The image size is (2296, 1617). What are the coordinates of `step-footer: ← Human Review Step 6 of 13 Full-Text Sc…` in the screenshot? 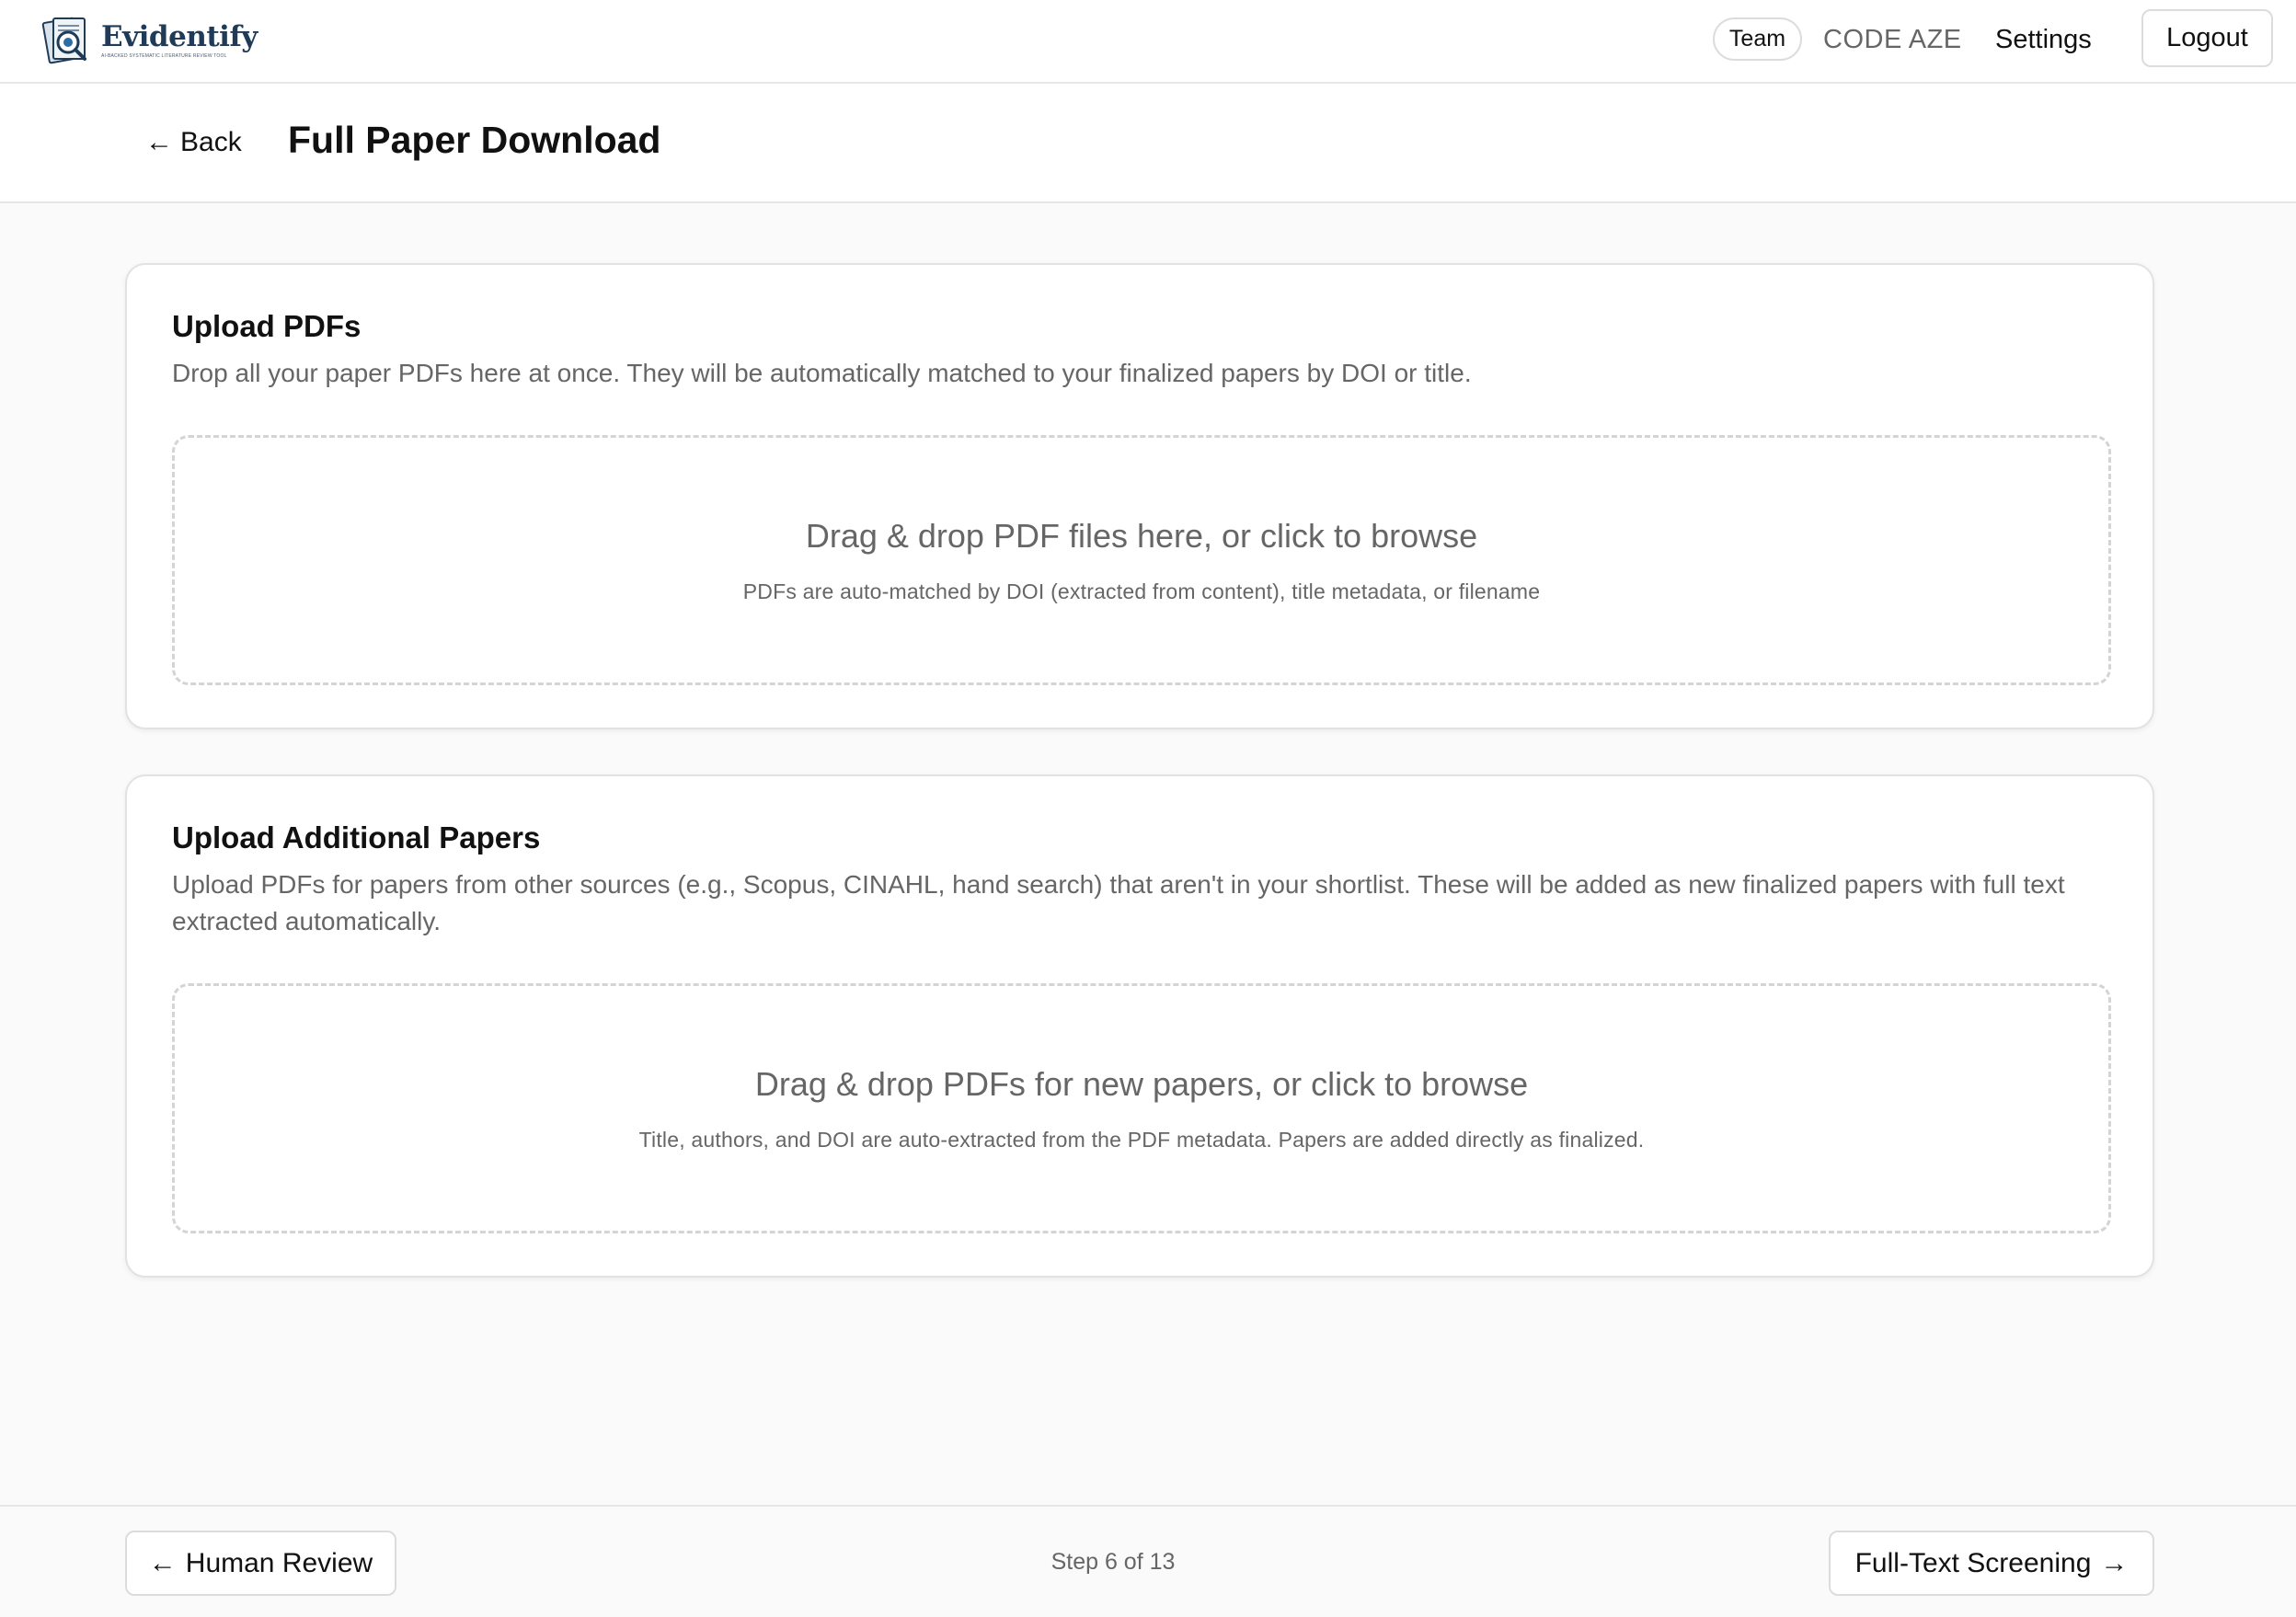 It's located at (1148, 1561).